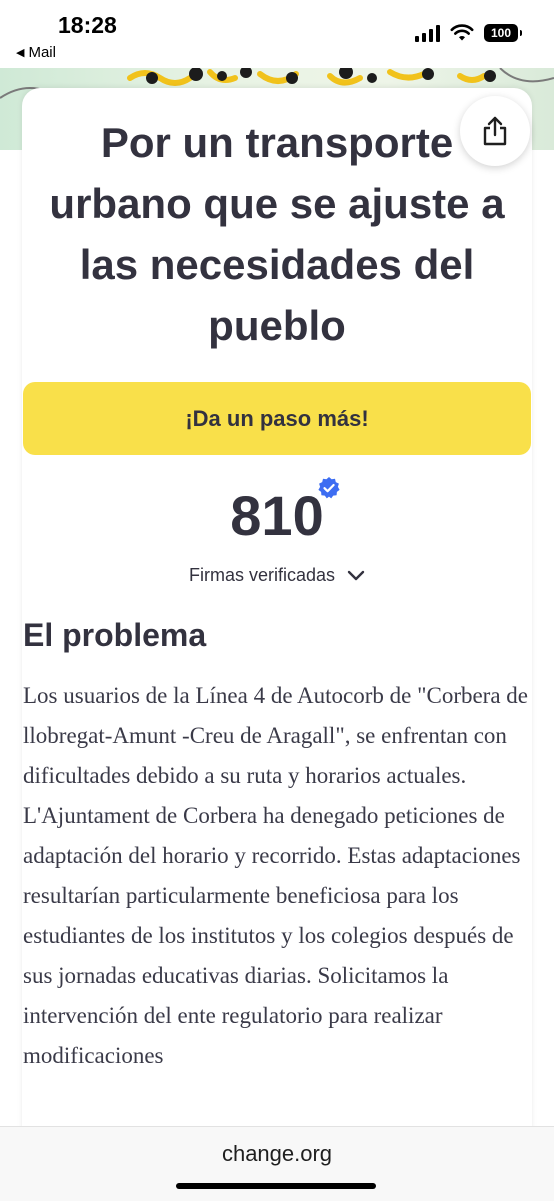  What do you see at coordinates (20, 53) in the screenshot?
I see `back-arrow-icon: ◀` at bounding box center [20, 53].